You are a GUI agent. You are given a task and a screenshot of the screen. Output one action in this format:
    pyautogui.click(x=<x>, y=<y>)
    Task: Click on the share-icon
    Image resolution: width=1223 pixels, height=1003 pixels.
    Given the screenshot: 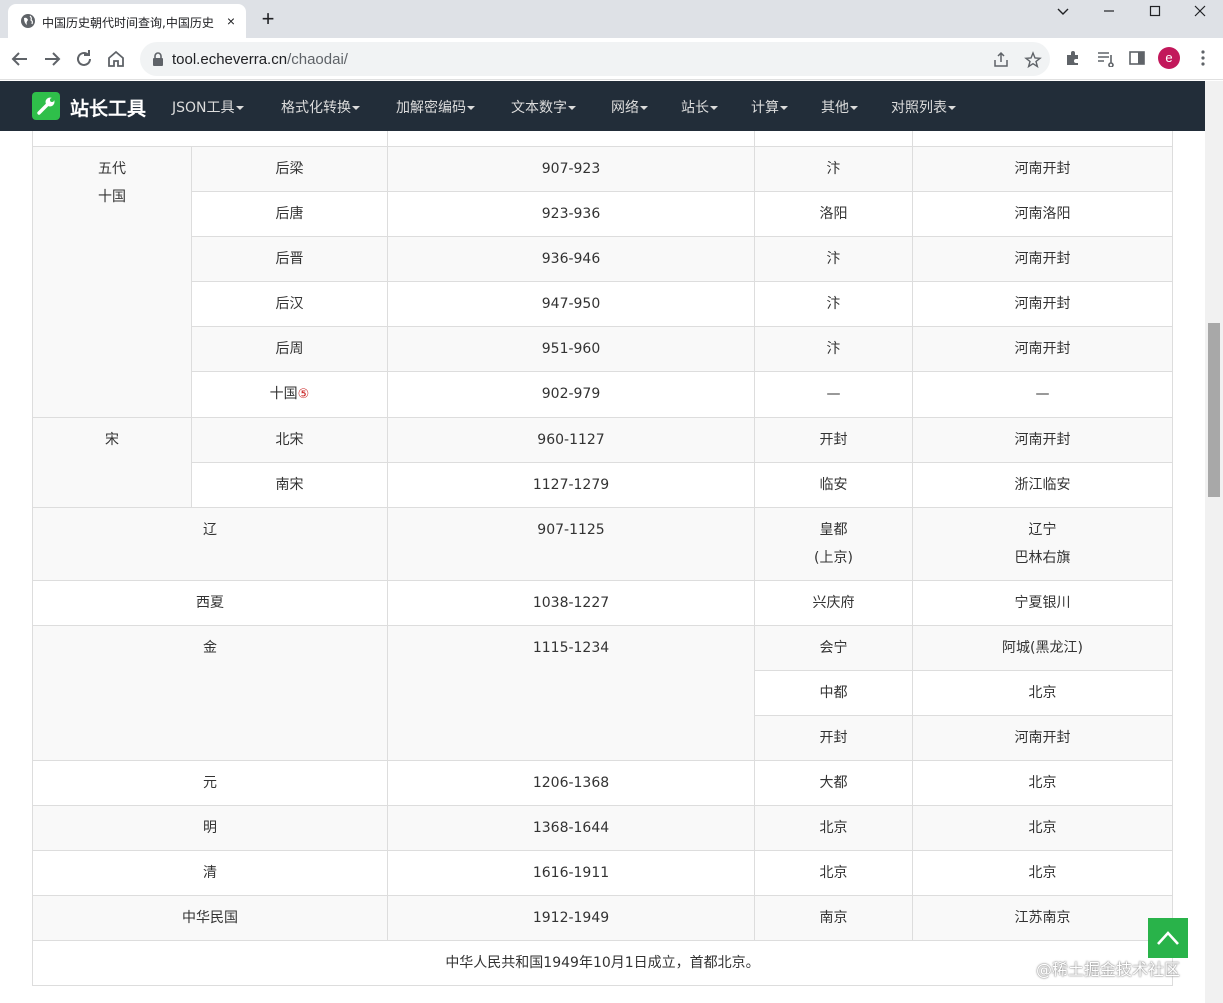 What is the action you would take?
    pyautogui.click(x=1001, y=60)
    